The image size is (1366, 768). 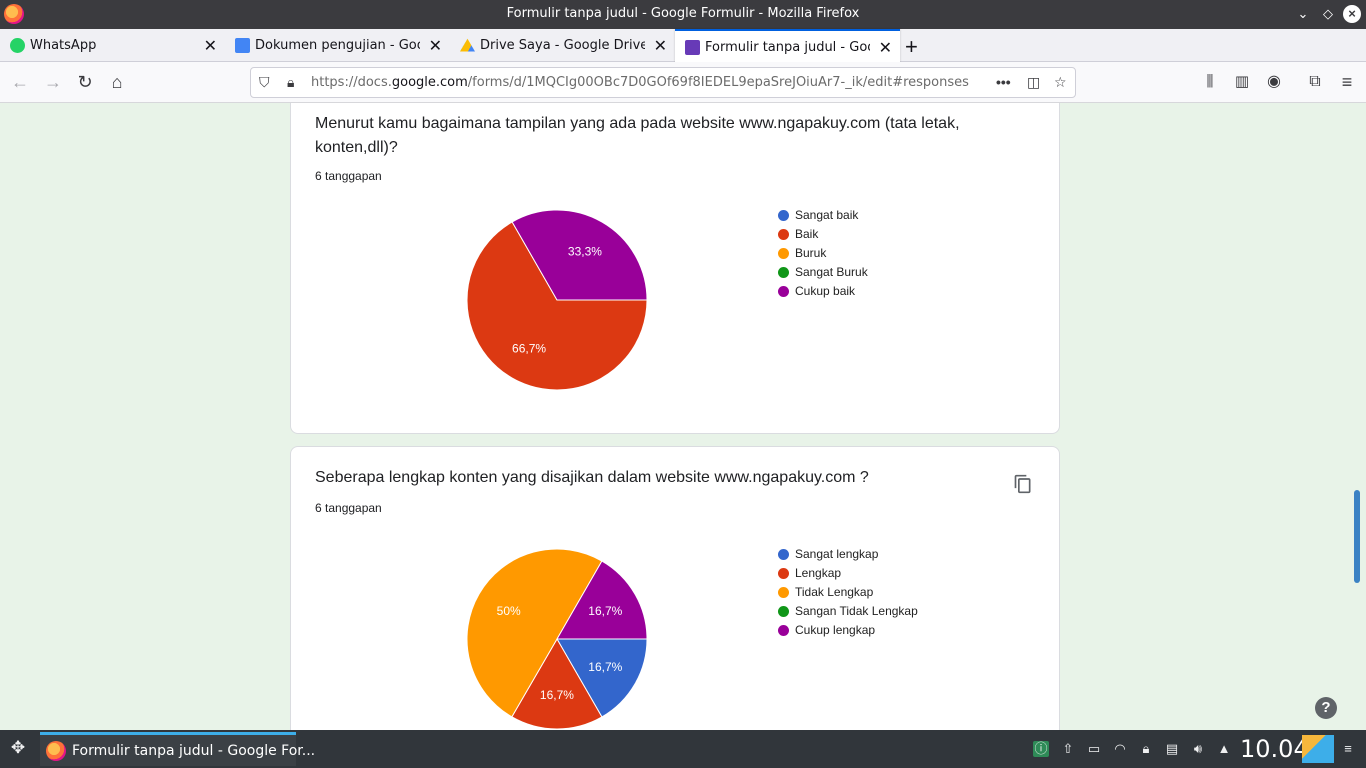 What do you see at coordinates (1120, 749) in the screenshot?
I see `wifi-icon: ◠` at bounding box center [1120, 749].